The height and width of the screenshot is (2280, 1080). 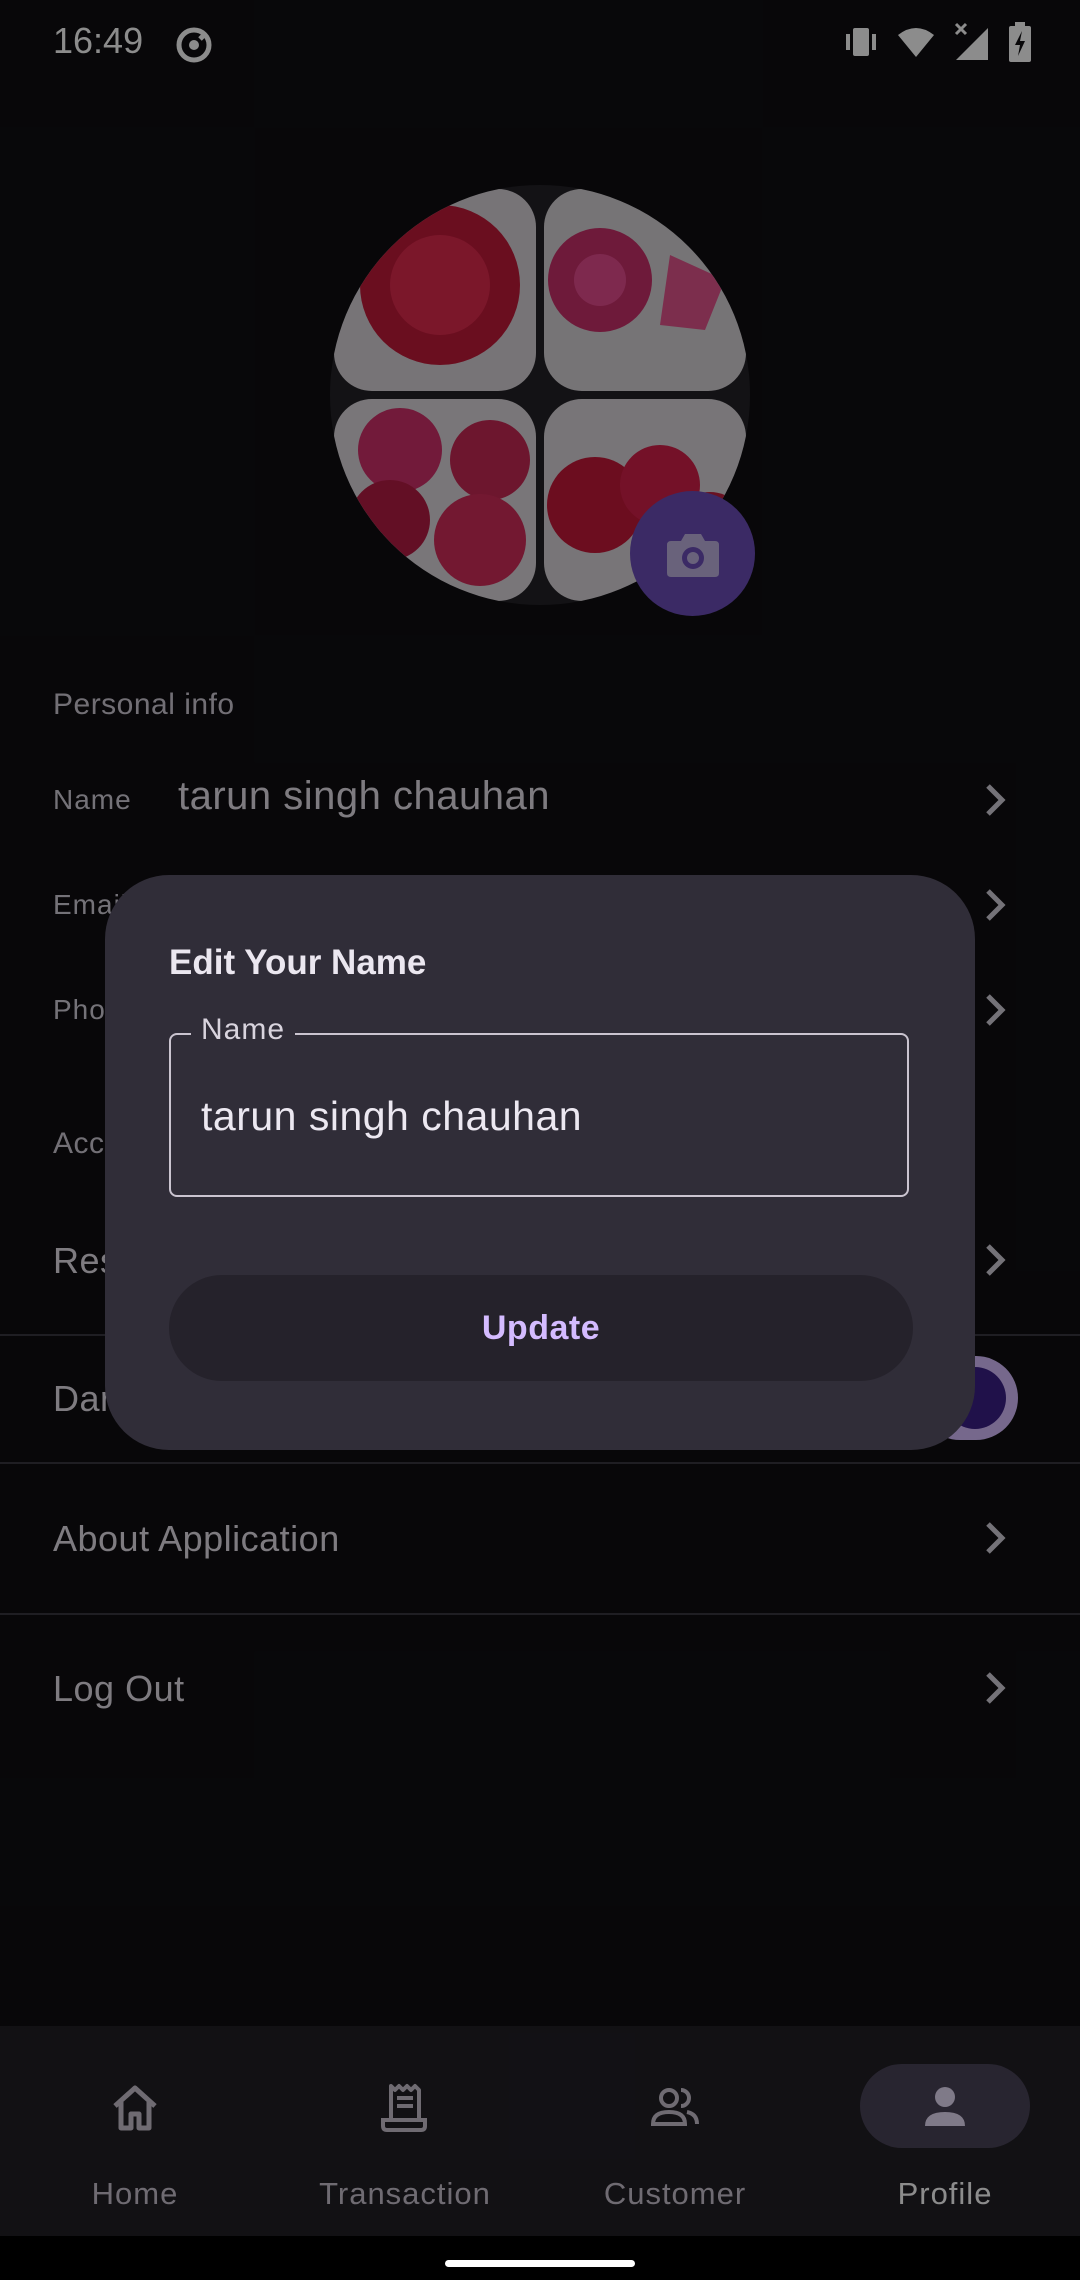 I want to click on update-button: Update, so click(x=541, y=1328).